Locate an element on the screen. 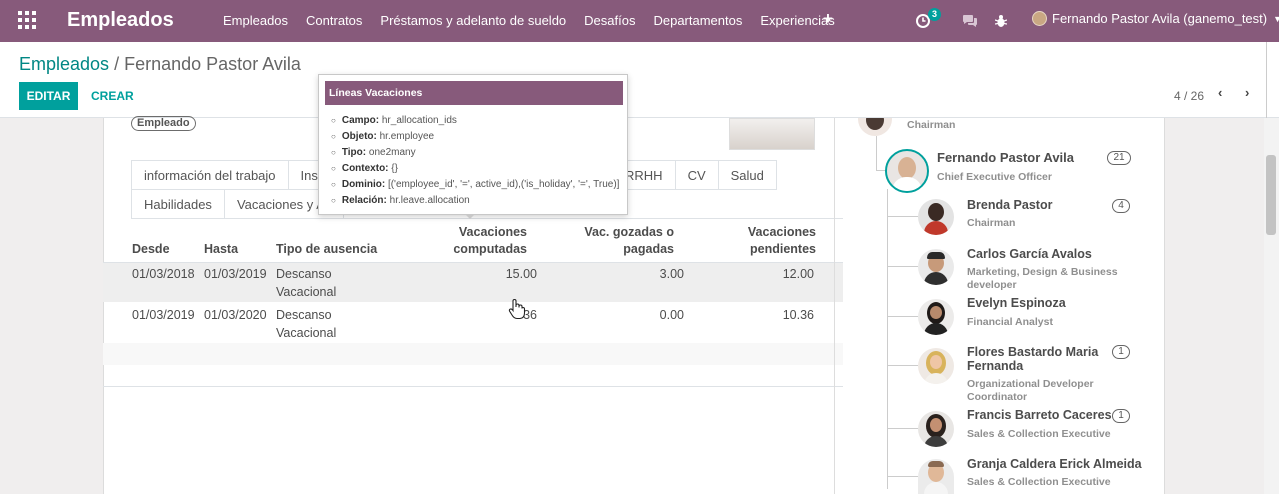 The height and width of the screenshot is (494, 1279). subordinate-name: Brenda Pastor is located at coordinates (1009, 205).